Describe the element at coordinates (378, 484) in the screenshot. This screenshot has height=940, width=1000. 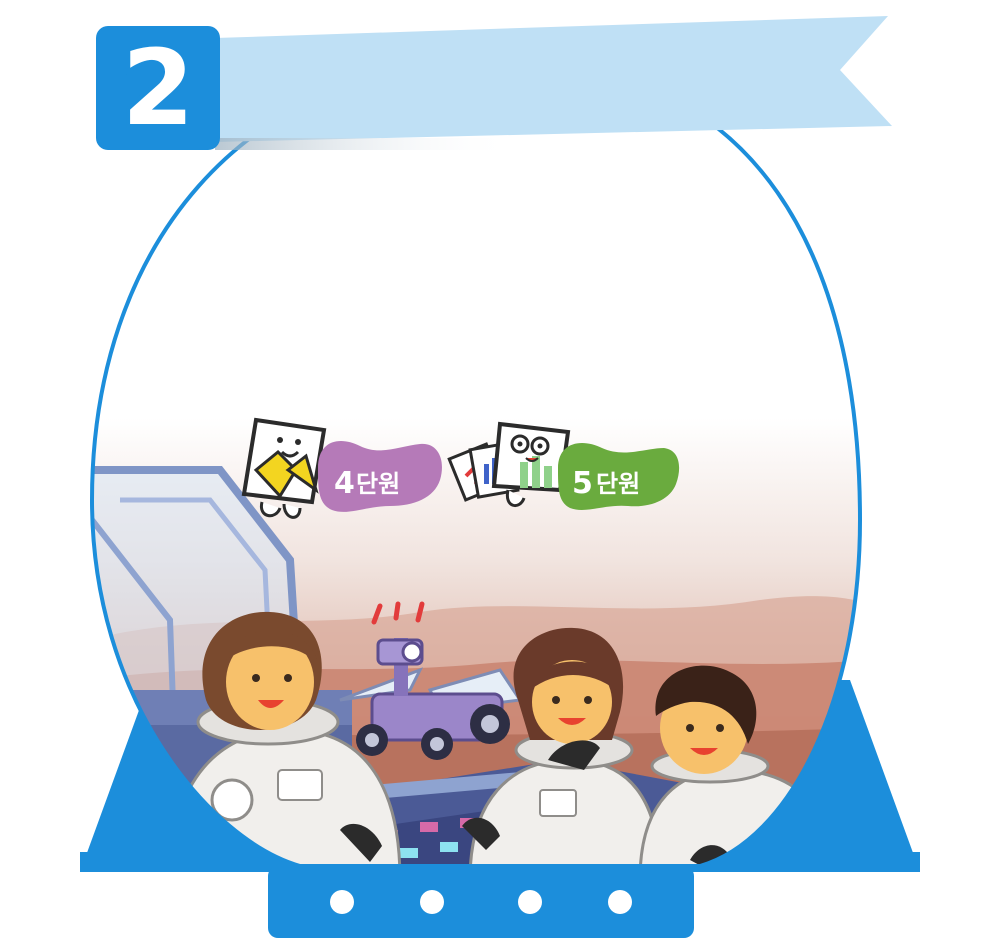
I see `unit-4-label: 단원` at that location.